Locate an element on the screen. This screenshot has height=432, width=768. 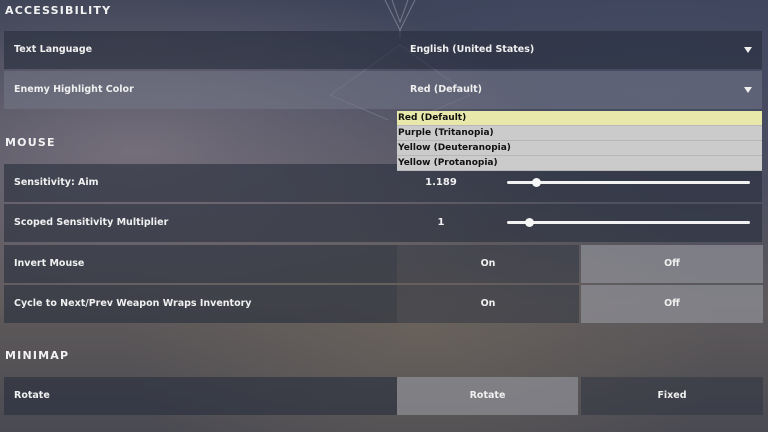
scoped-sensitivity-value-input: 1 is located at coordinates (441, 223).